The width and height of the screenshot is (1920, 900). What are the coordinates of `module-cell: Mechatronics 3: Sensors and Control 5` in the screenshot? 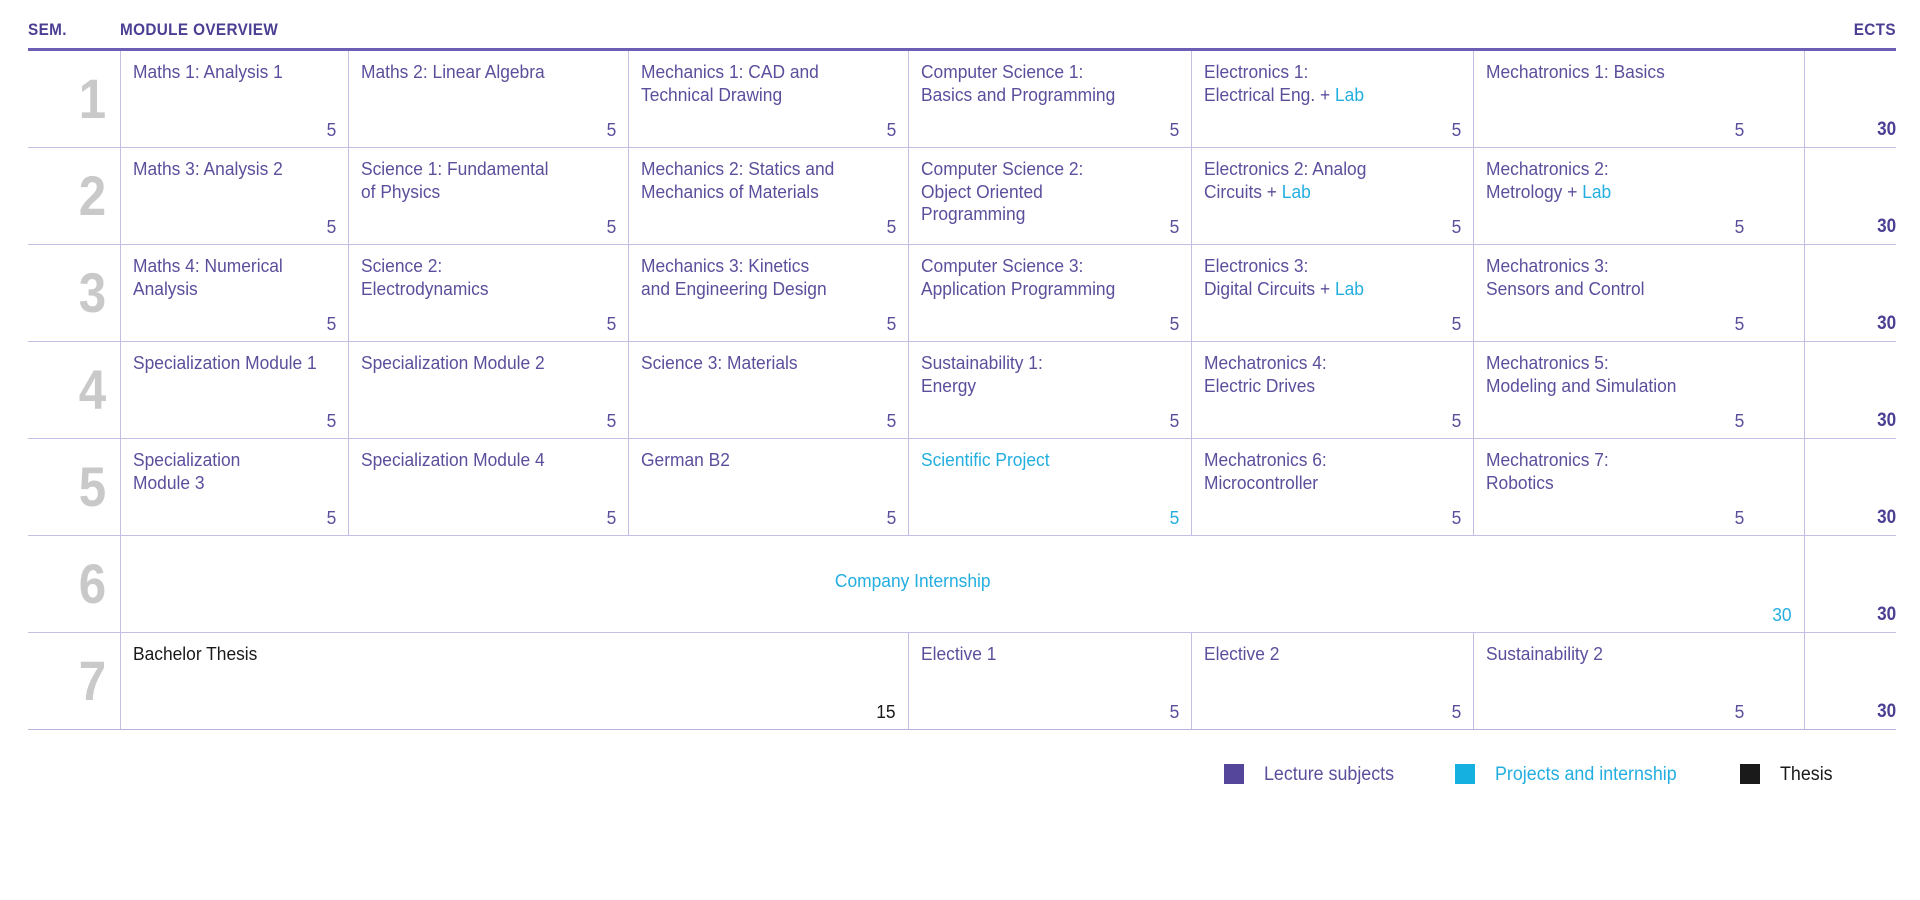 It's located at (1614, 293).